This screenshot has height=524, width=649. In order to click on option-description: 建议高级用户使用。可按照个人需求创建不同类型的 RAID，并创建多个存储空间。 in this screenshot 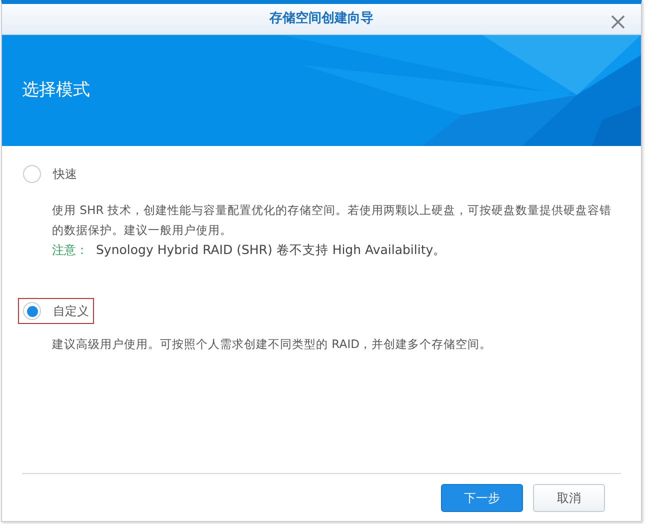, I will do `click(272, 344)`.